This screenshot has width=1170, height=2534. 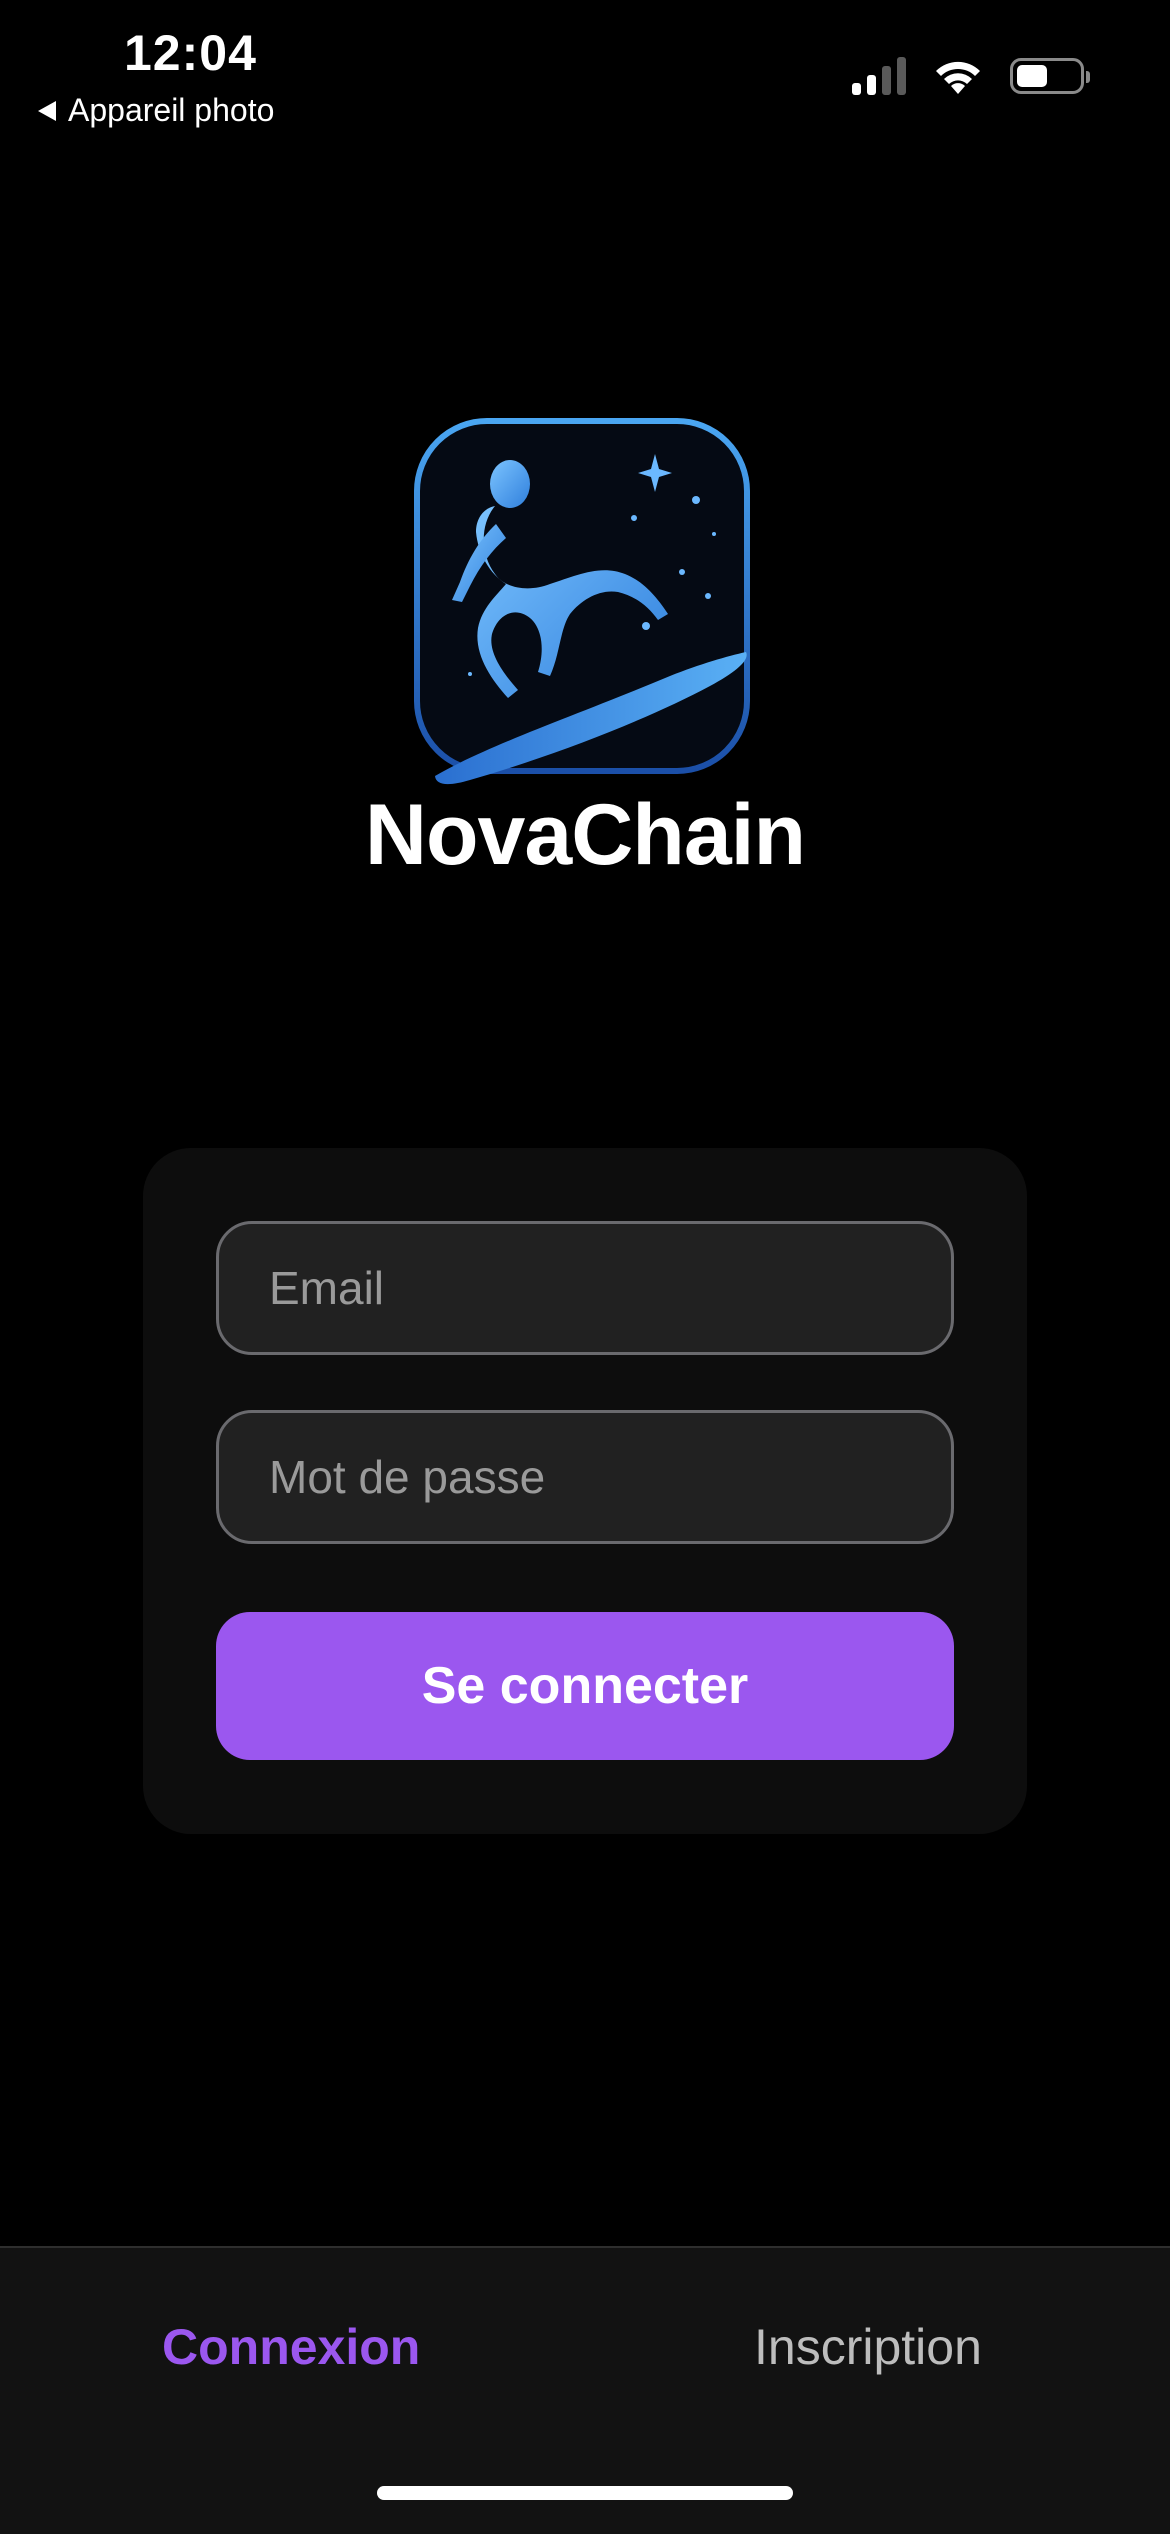 What do you see at coordinates (190, 53) in the screenshot?
I see `status-time: 12:04` at bounding box center [190, 53].